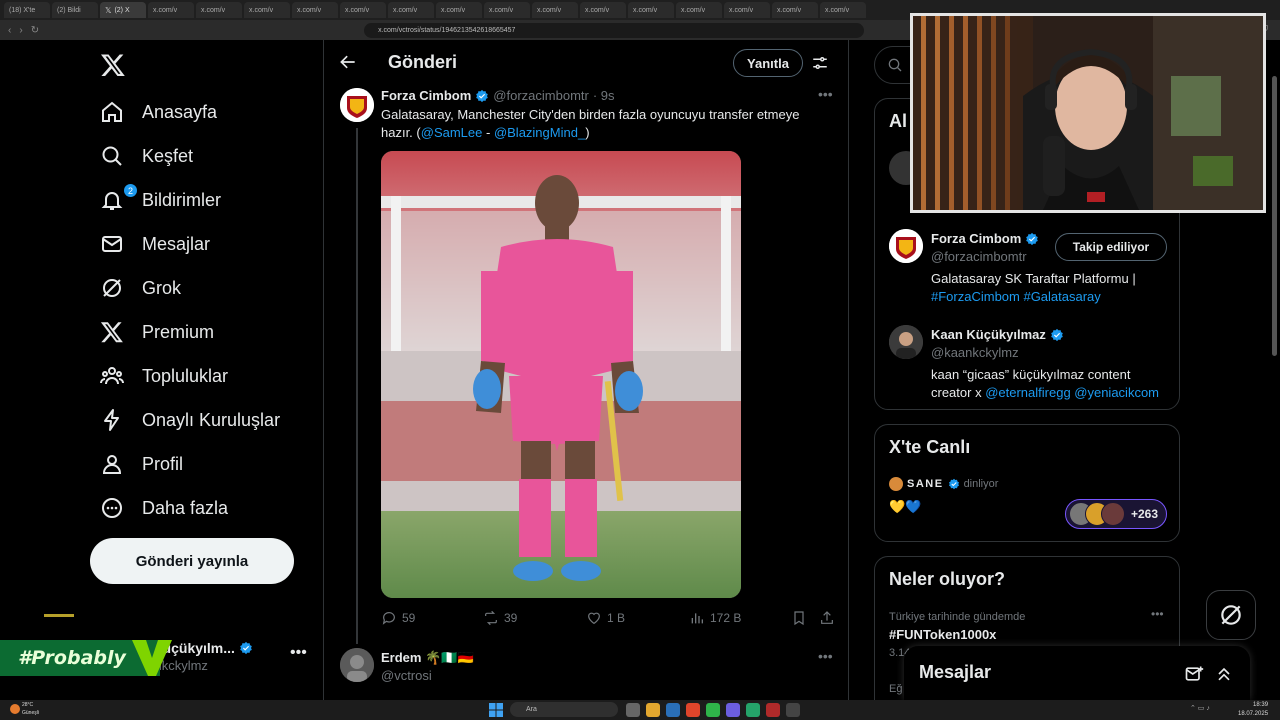 The height and width of the screenshot is (720, 1280). I want to click on nav-item-messages: Mesajlar, so click(155, 244).